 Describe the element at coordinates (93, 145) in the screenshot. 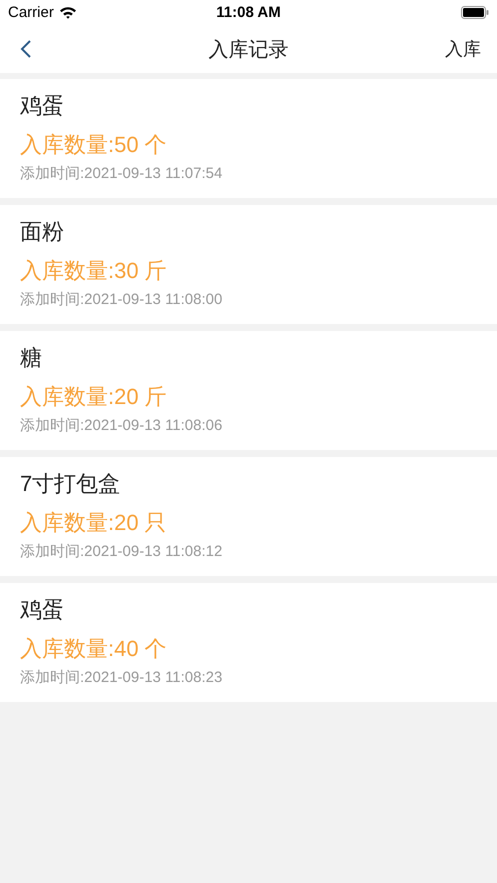

I see `quantity-text: 入库数量:50 个` at that location.